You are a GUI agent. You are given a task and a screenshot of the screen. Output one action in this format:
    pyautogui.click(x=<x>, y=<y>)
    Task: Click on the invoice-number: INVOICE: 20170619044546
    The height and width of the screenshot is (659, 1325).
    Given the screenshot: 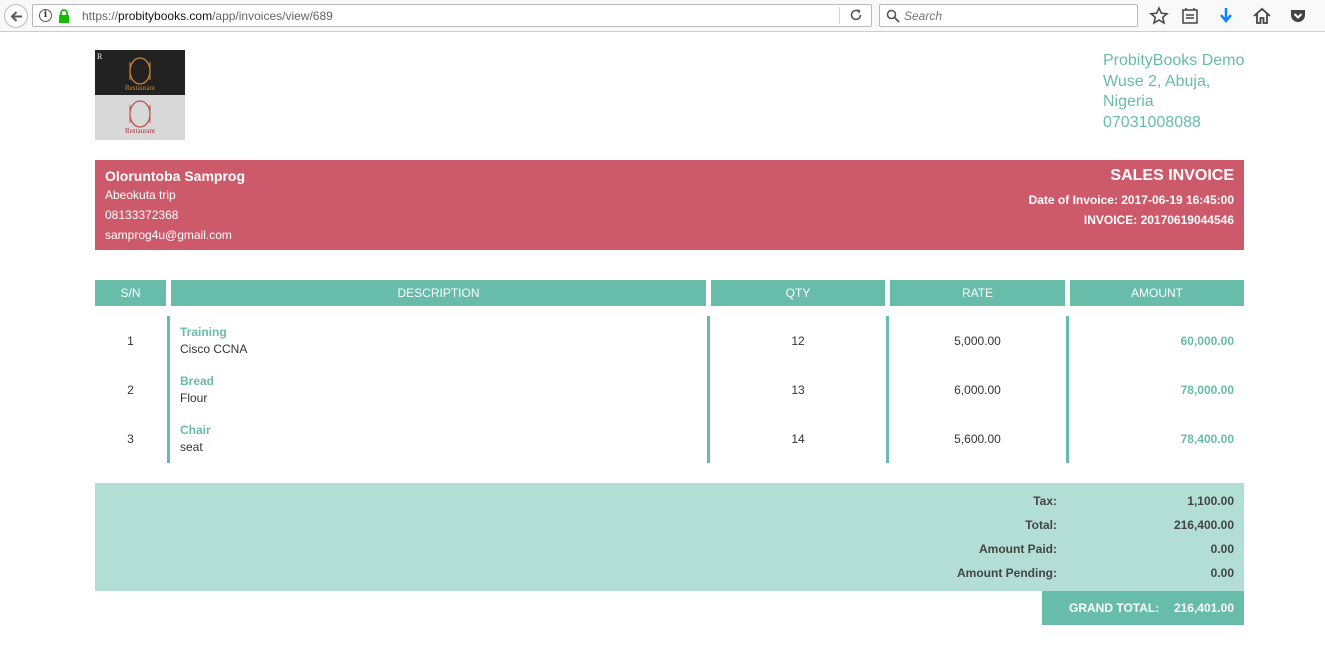 What is the action you would take?
    pyautogui.click(x=1158, y=220)
    